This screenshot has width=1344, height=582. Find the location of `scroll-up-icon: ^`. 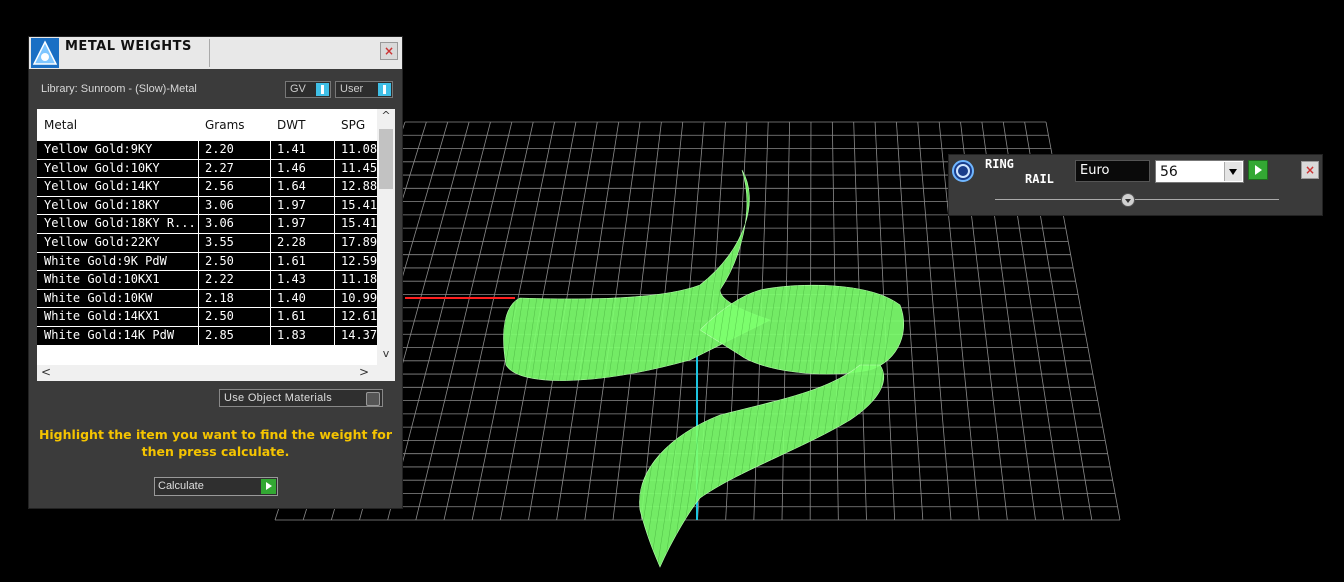

scroll-up-icon: ^ is located at coordinates (386, 118).